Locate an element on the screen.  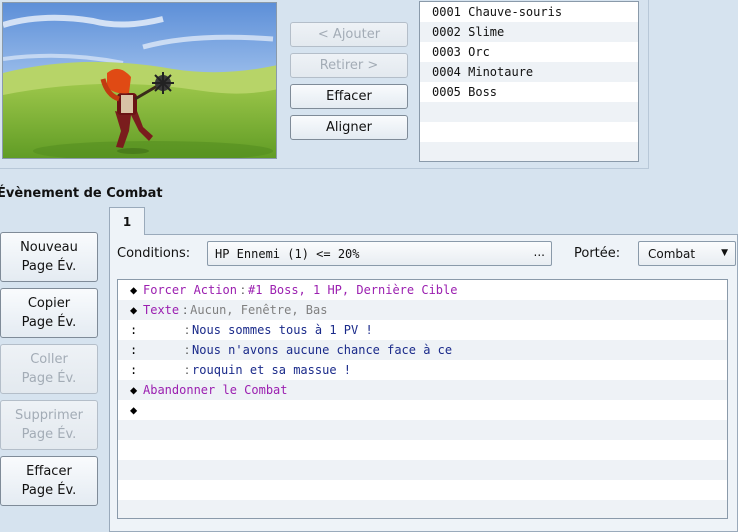
new-page-label-2: Page Év. is located at coordinates (49, 266).